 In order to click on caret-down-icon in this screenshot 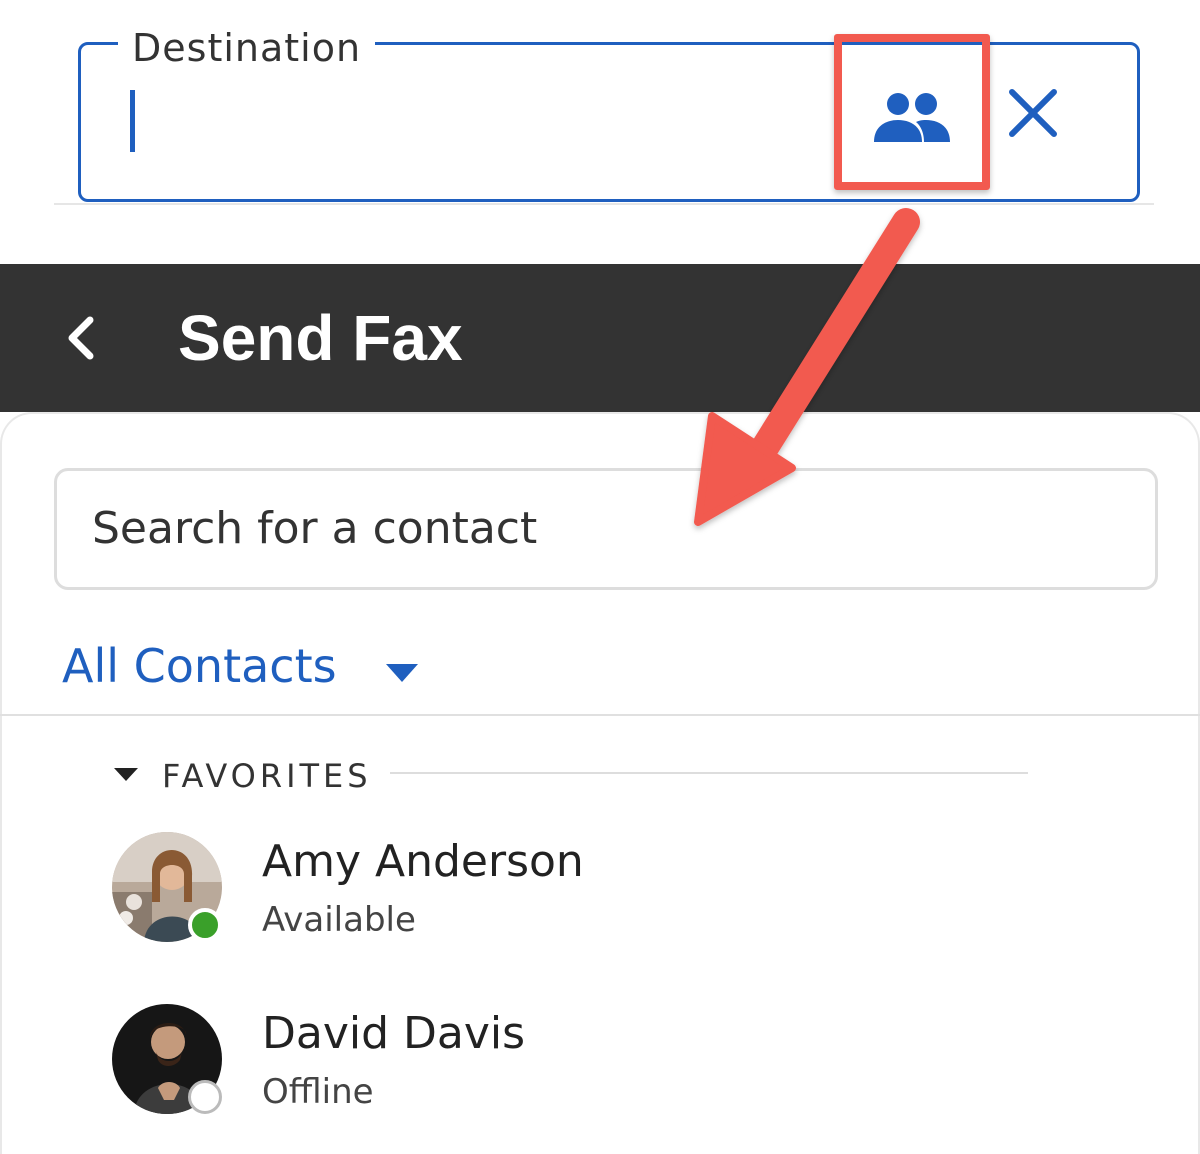, I will do `click(402, 673)`.